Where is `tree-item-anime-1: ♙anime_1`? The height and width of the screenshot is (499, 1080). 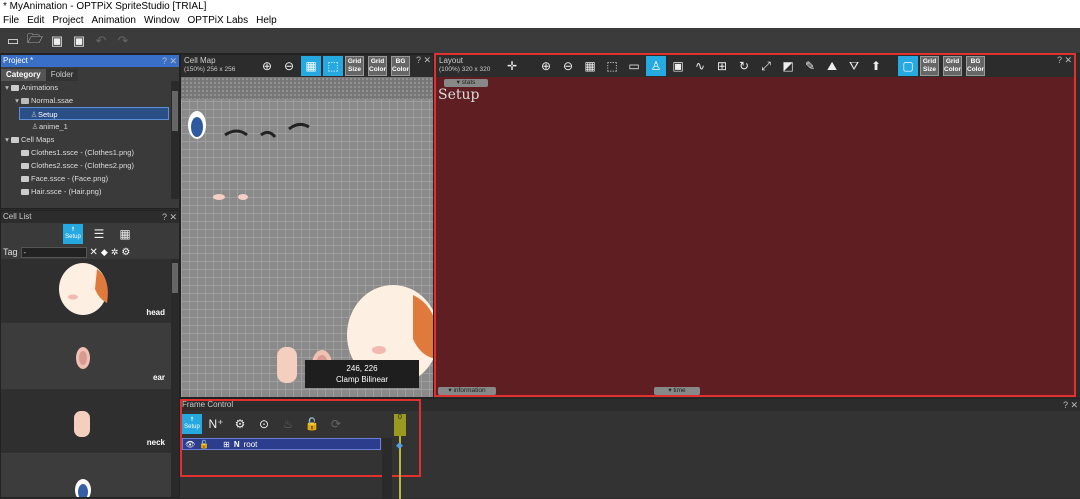 tree-item-anime-1: ♙anime_1 is located at coordinates (90, 126).